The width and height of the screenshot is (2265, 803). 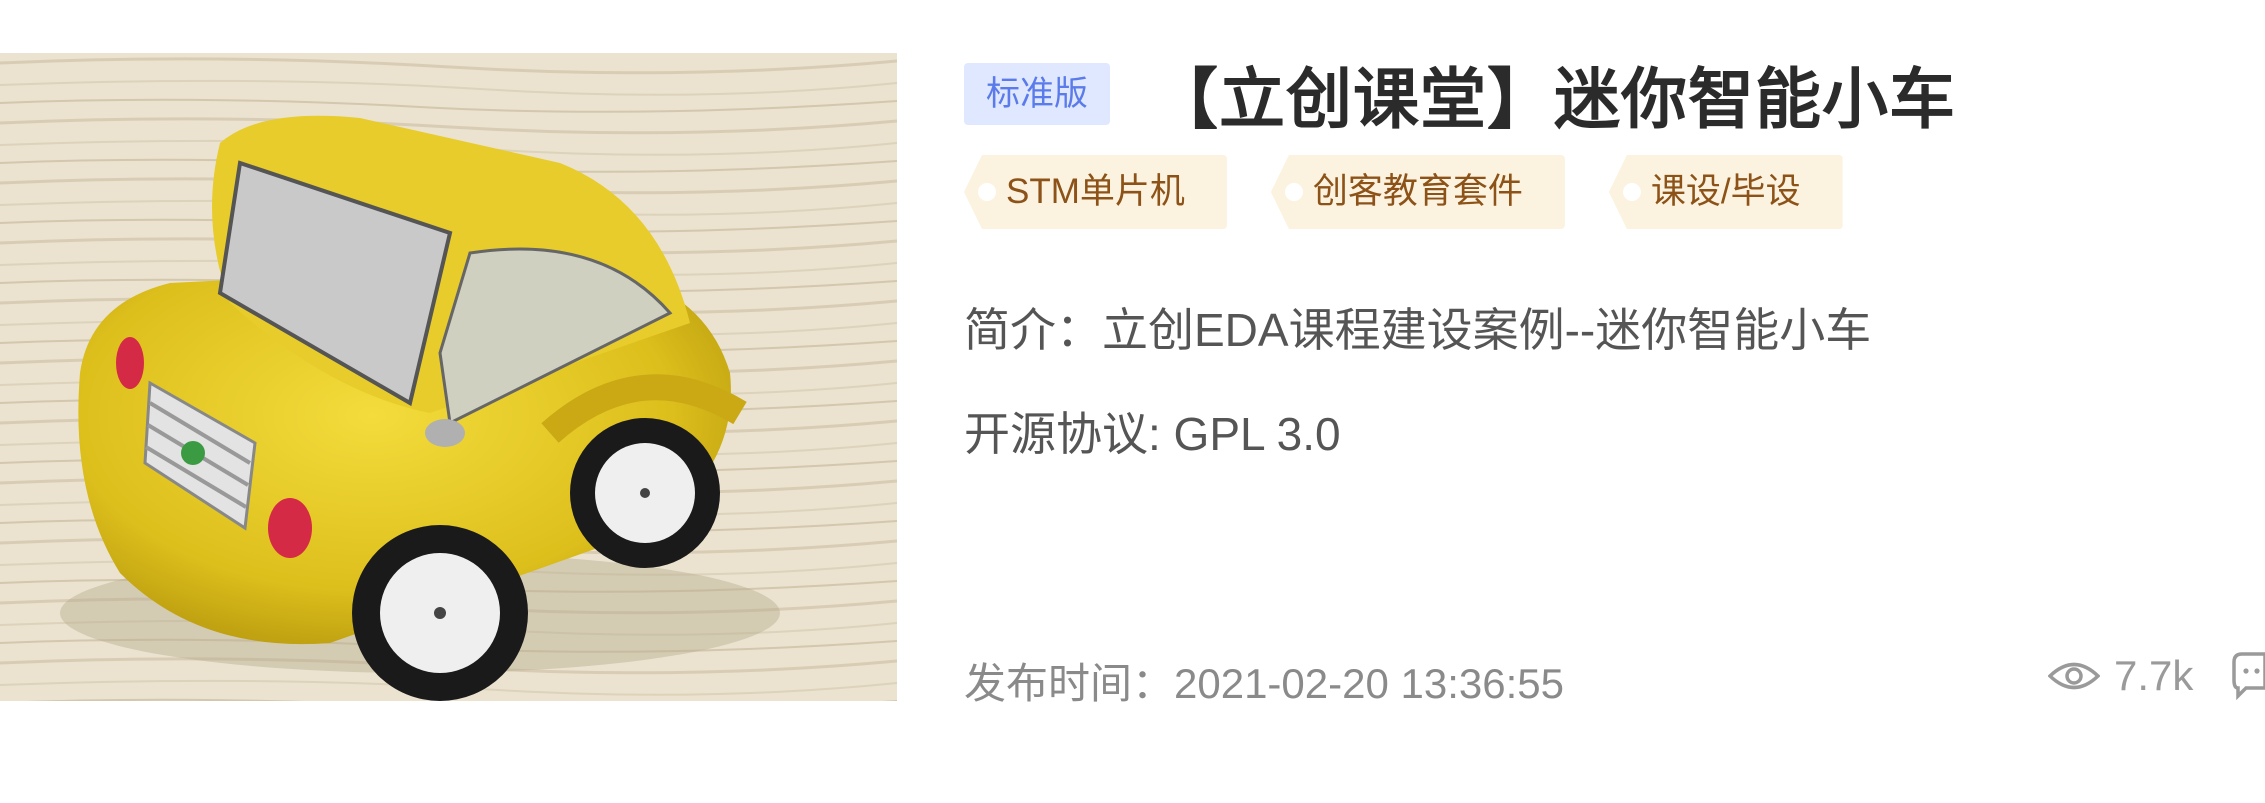 What do you see at coordinates (2248, 675) in the screenshot?
I see `comment-icon` at bounding box center [2248, 675].